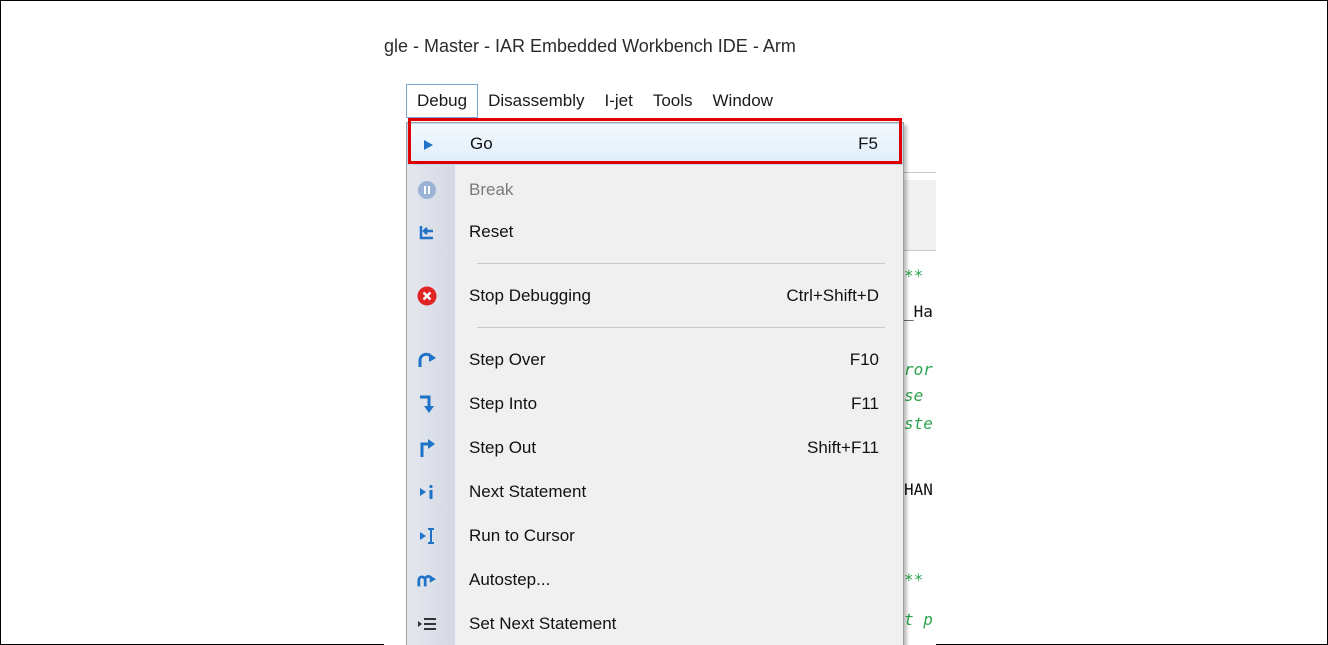  I want to click on code-fragment: HAN, so click(918, 489).